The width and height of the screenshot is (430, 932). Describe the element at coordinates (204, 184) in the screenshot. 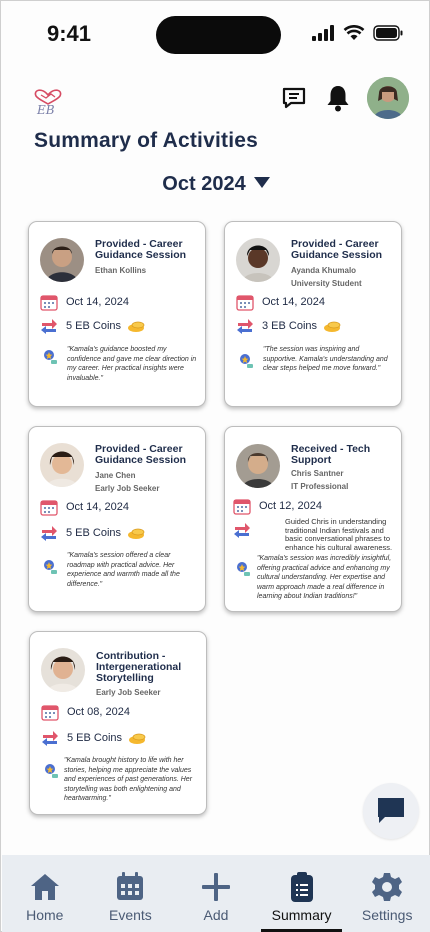

I see `month-label: Oct 2024` at that location.